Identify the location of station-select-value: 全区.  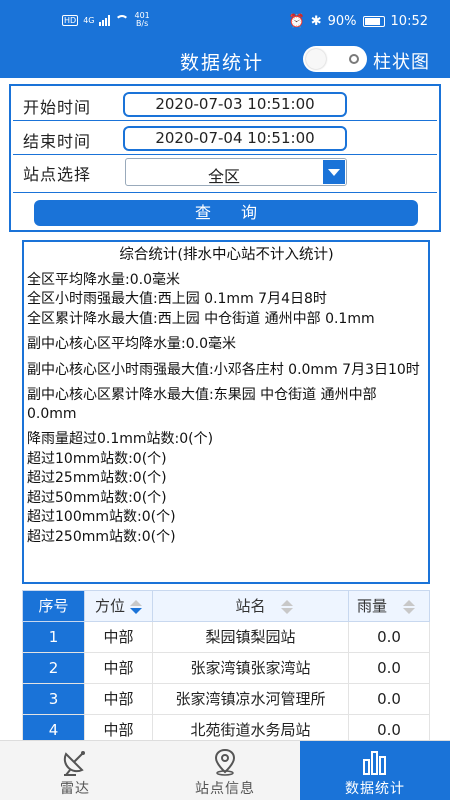
(223, 176).